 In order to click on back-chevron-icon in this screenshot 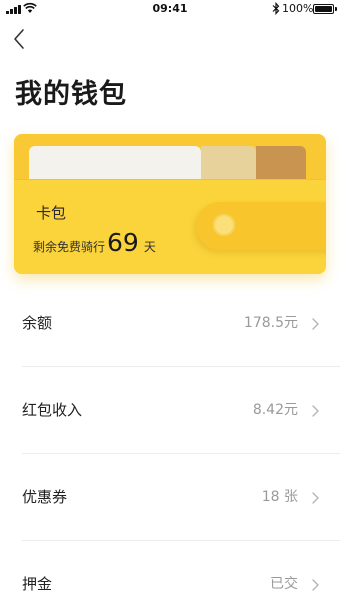, I will do `click(20, 39)`.